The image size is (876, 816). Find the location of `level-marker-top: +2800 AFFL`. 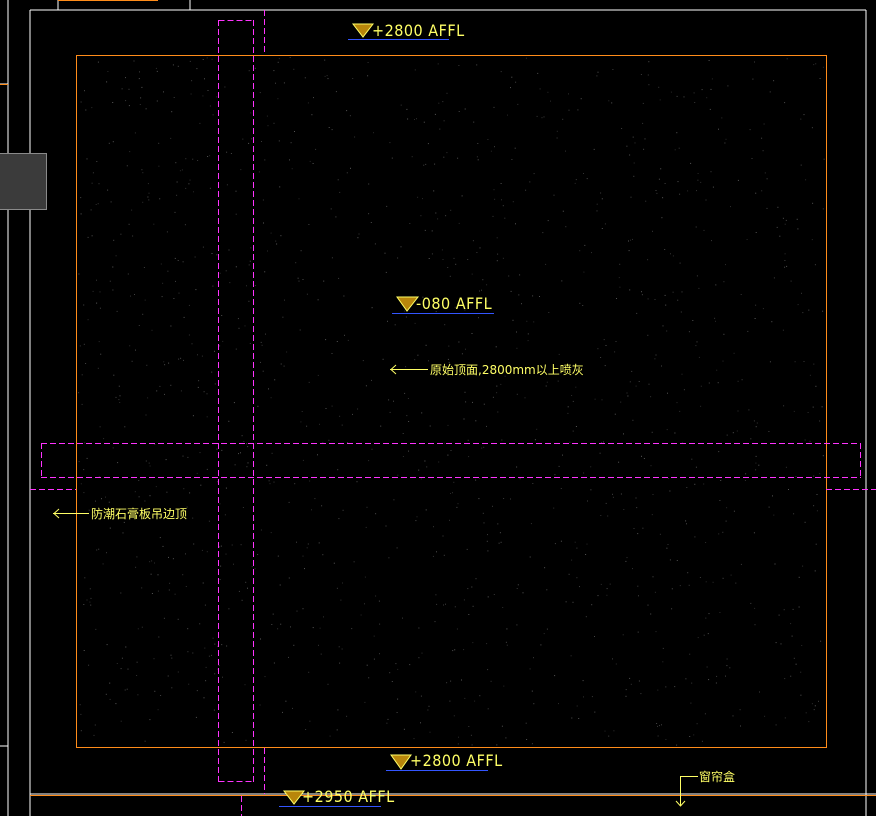

level-marker-top: +2800 AFFL is located at coordinates (406, 30).